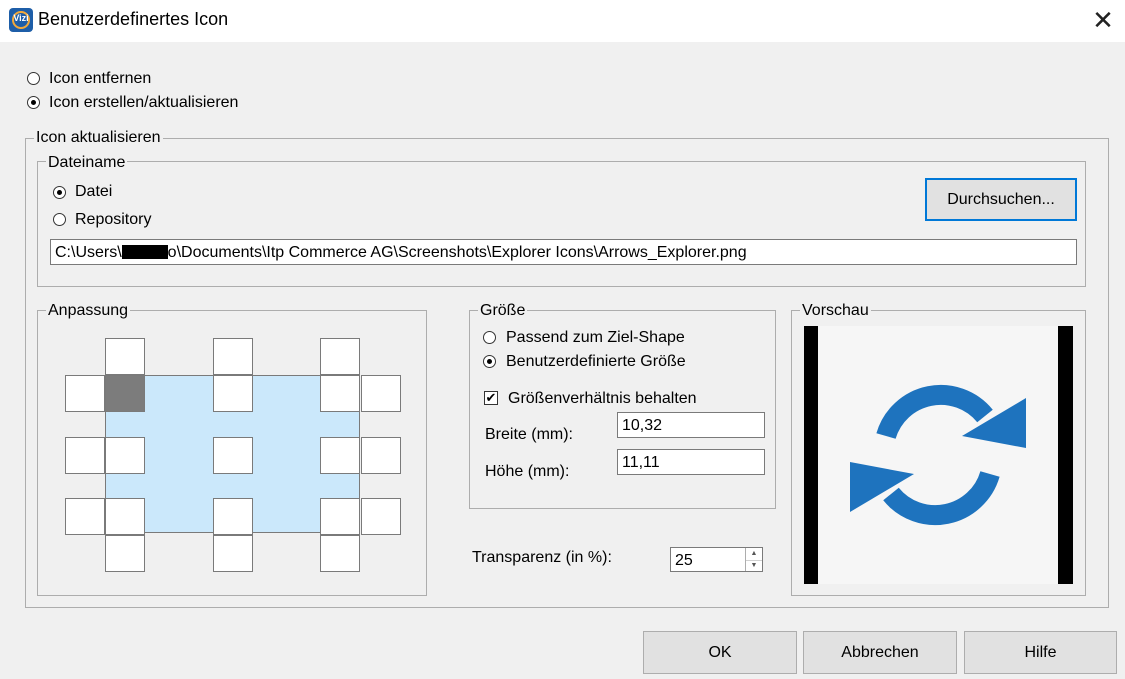 The image size is (1125, 679). I want to click on help-button-label: Hilfe, so click(1040, 652).